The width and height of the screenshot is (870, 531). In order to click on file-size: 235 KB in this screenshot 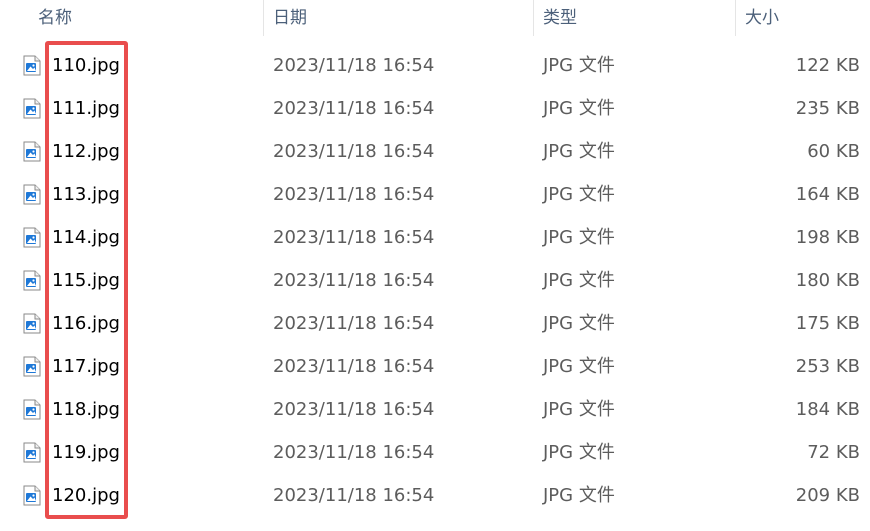, I will do `click(827, 108)`.